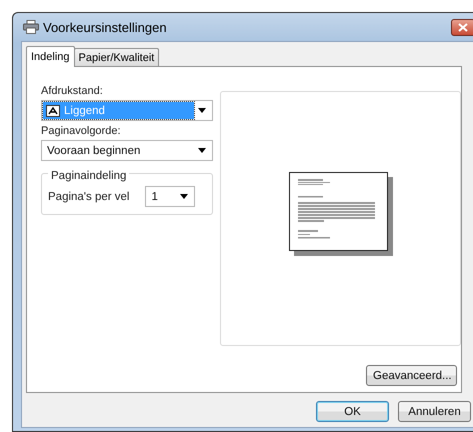 The image size is (473, 432). Describe the element at coordinates (81, 131) in the screenshot. I see `field-label: Paginavolgorde:` at that location.